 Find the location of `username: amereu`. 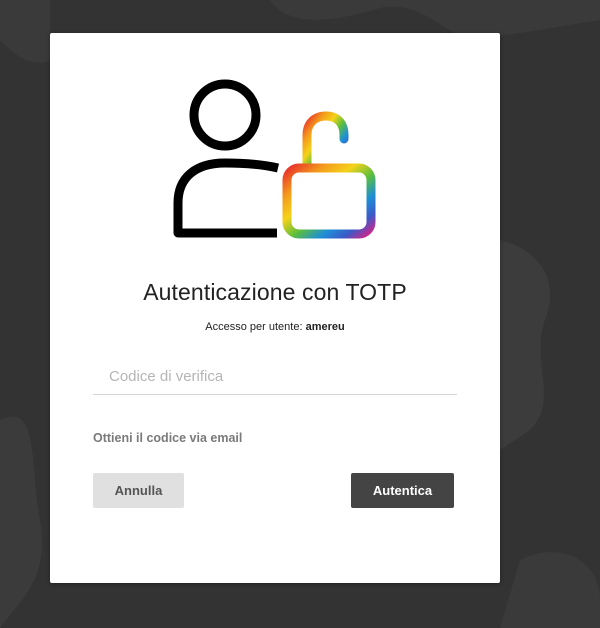

username: amereu is located at coordinates (325, 327).